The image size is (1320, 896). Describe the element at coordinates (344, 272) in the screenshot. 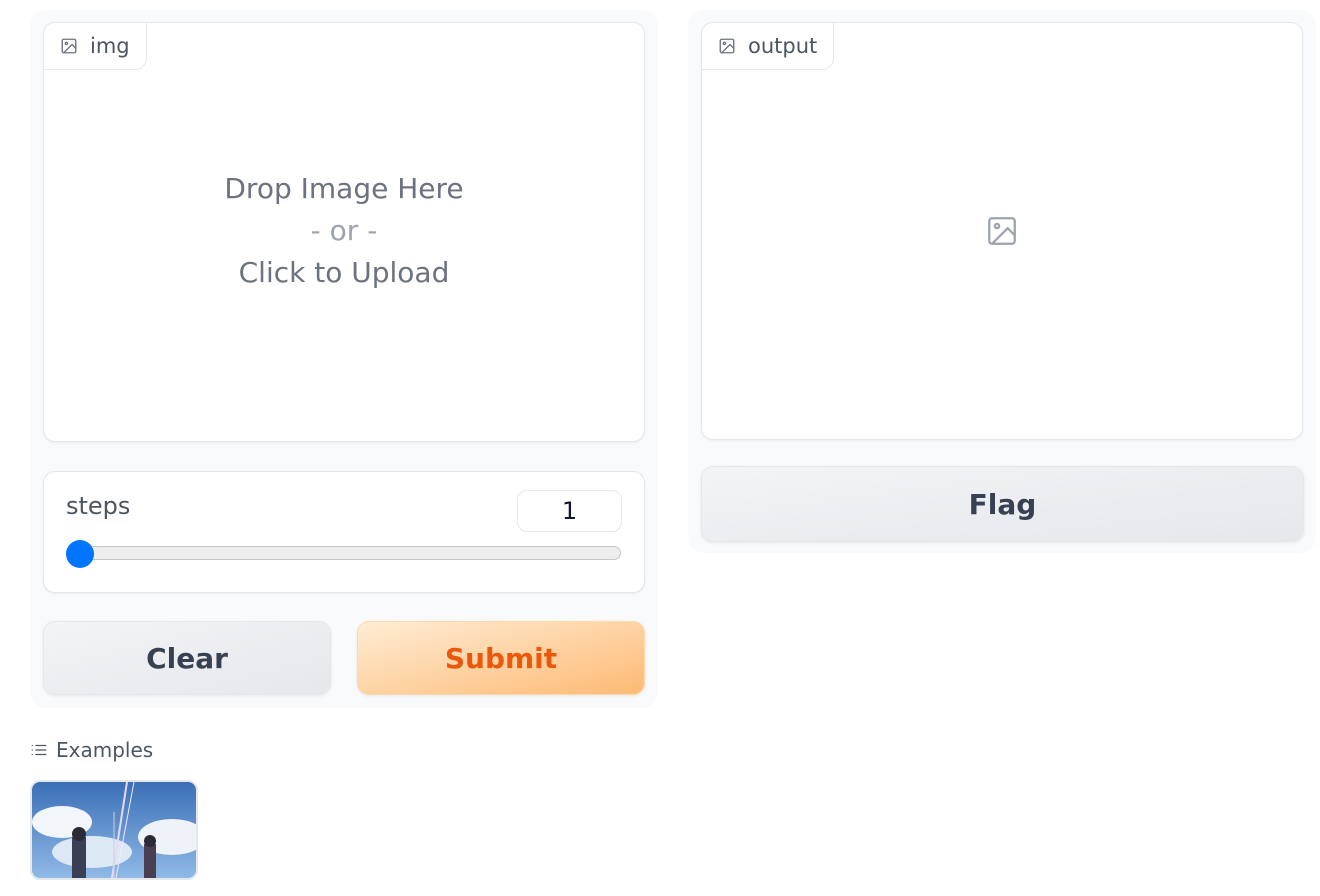

I see `click-to-upload-text: Click to Upload` at that location.